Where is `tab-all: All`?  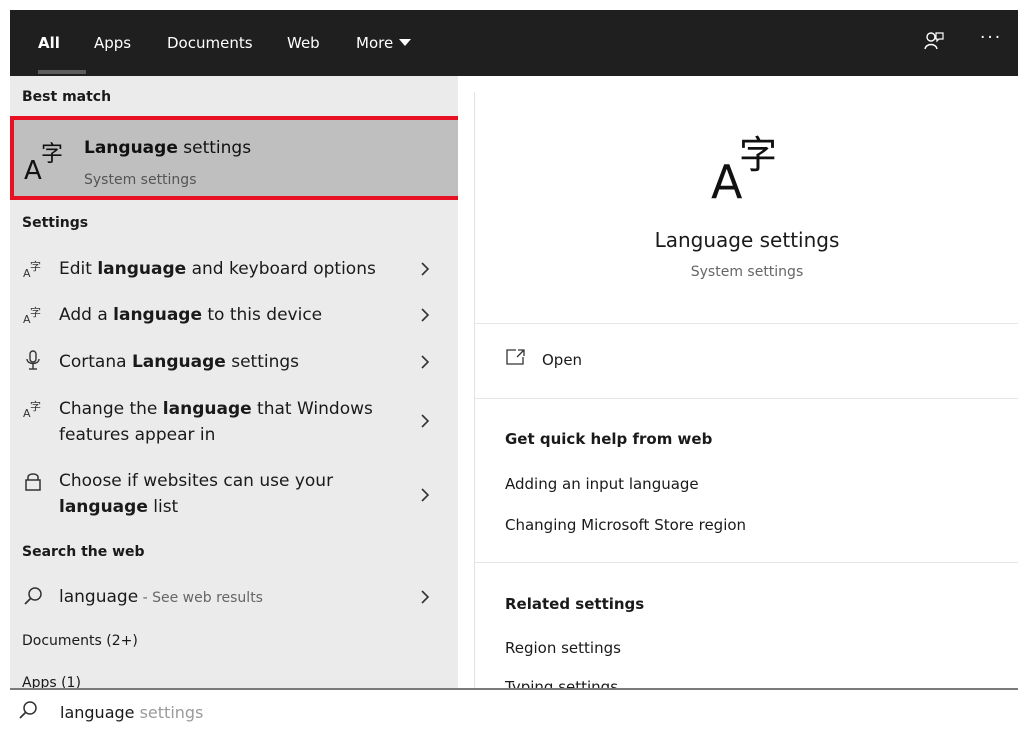
tab-all: All is located at coordinates (49, 43).